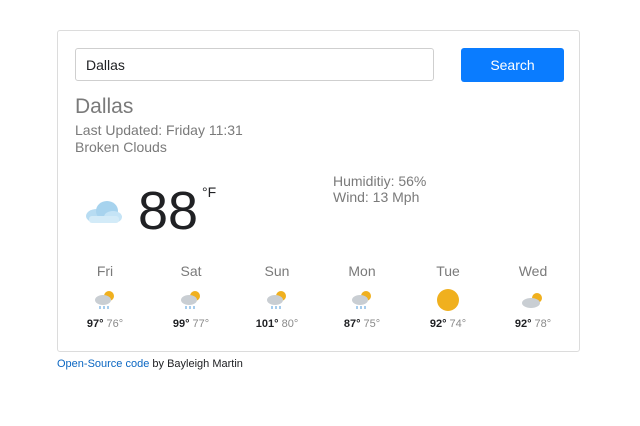 The width and height of the screenshot is (640, 426). What do you see at coordinates (448, 271) in the screenshot?
I see `forecast-day-name: Tue` at bounding box center [448, 271].